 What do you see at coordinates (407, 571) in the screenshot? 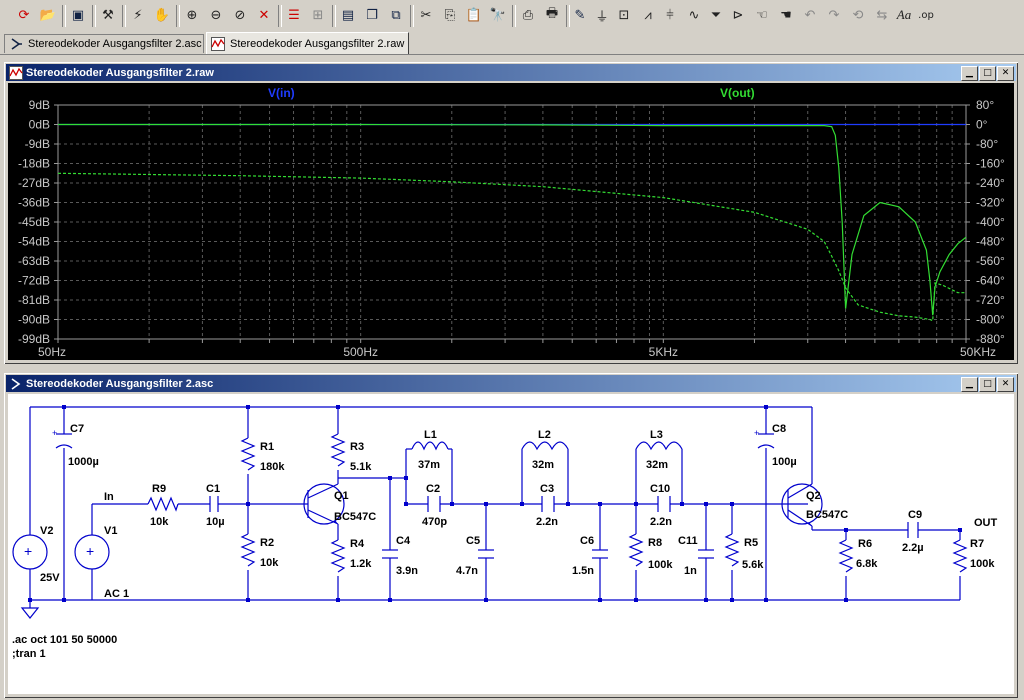
I see `label-c4-value: 3.9n` at bounding box center [407, 571].